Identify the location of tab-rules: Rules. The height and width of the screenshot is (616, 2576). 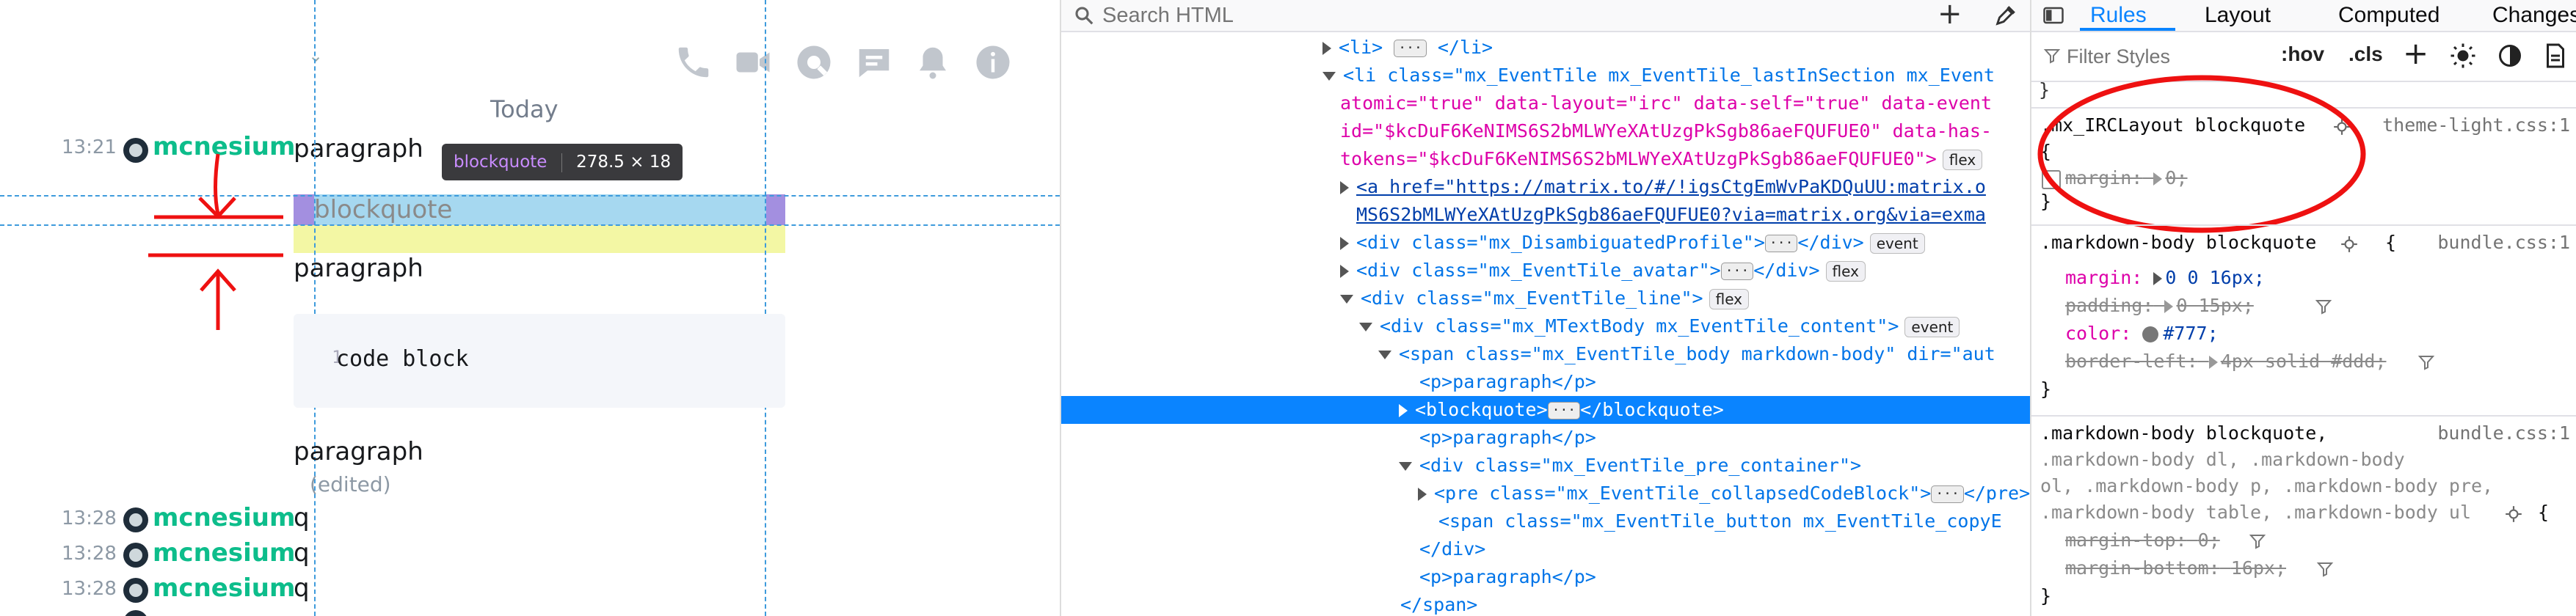
(2118, 15).